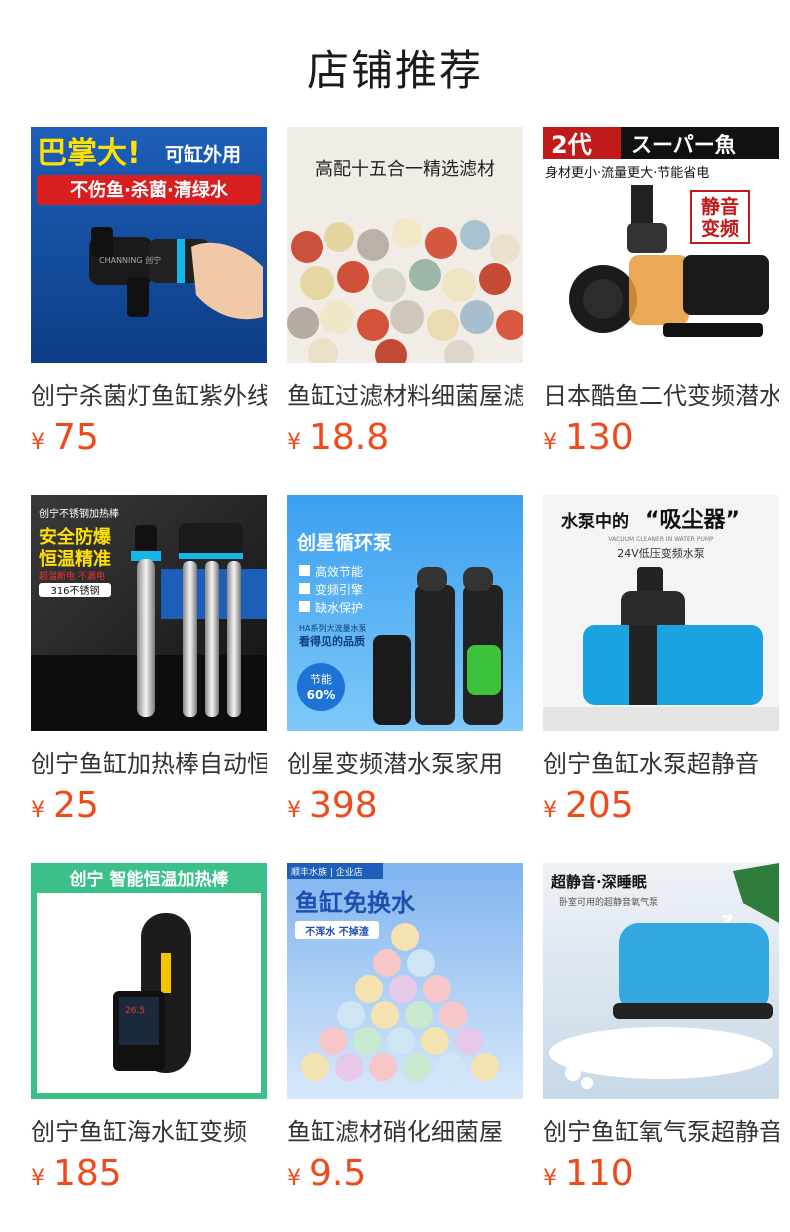 The height and width of the screenshot is (1232, 790). Describe the element at coordinates (149, 981) in the screenshot. I see `product-image-smart-heater: 创宁 智能恒温加热棒 26.5` at that location.